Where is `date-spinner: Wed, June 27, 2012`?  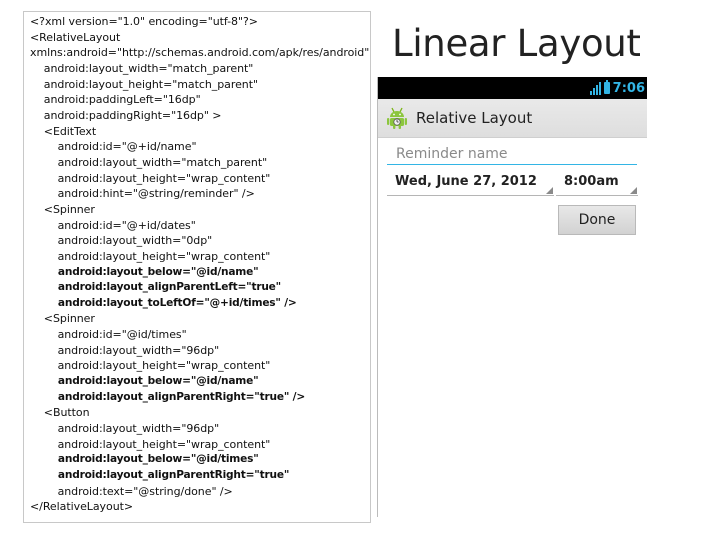
date-spinner: Wed, June 27, 2012 is located at coordinates (470, 185).